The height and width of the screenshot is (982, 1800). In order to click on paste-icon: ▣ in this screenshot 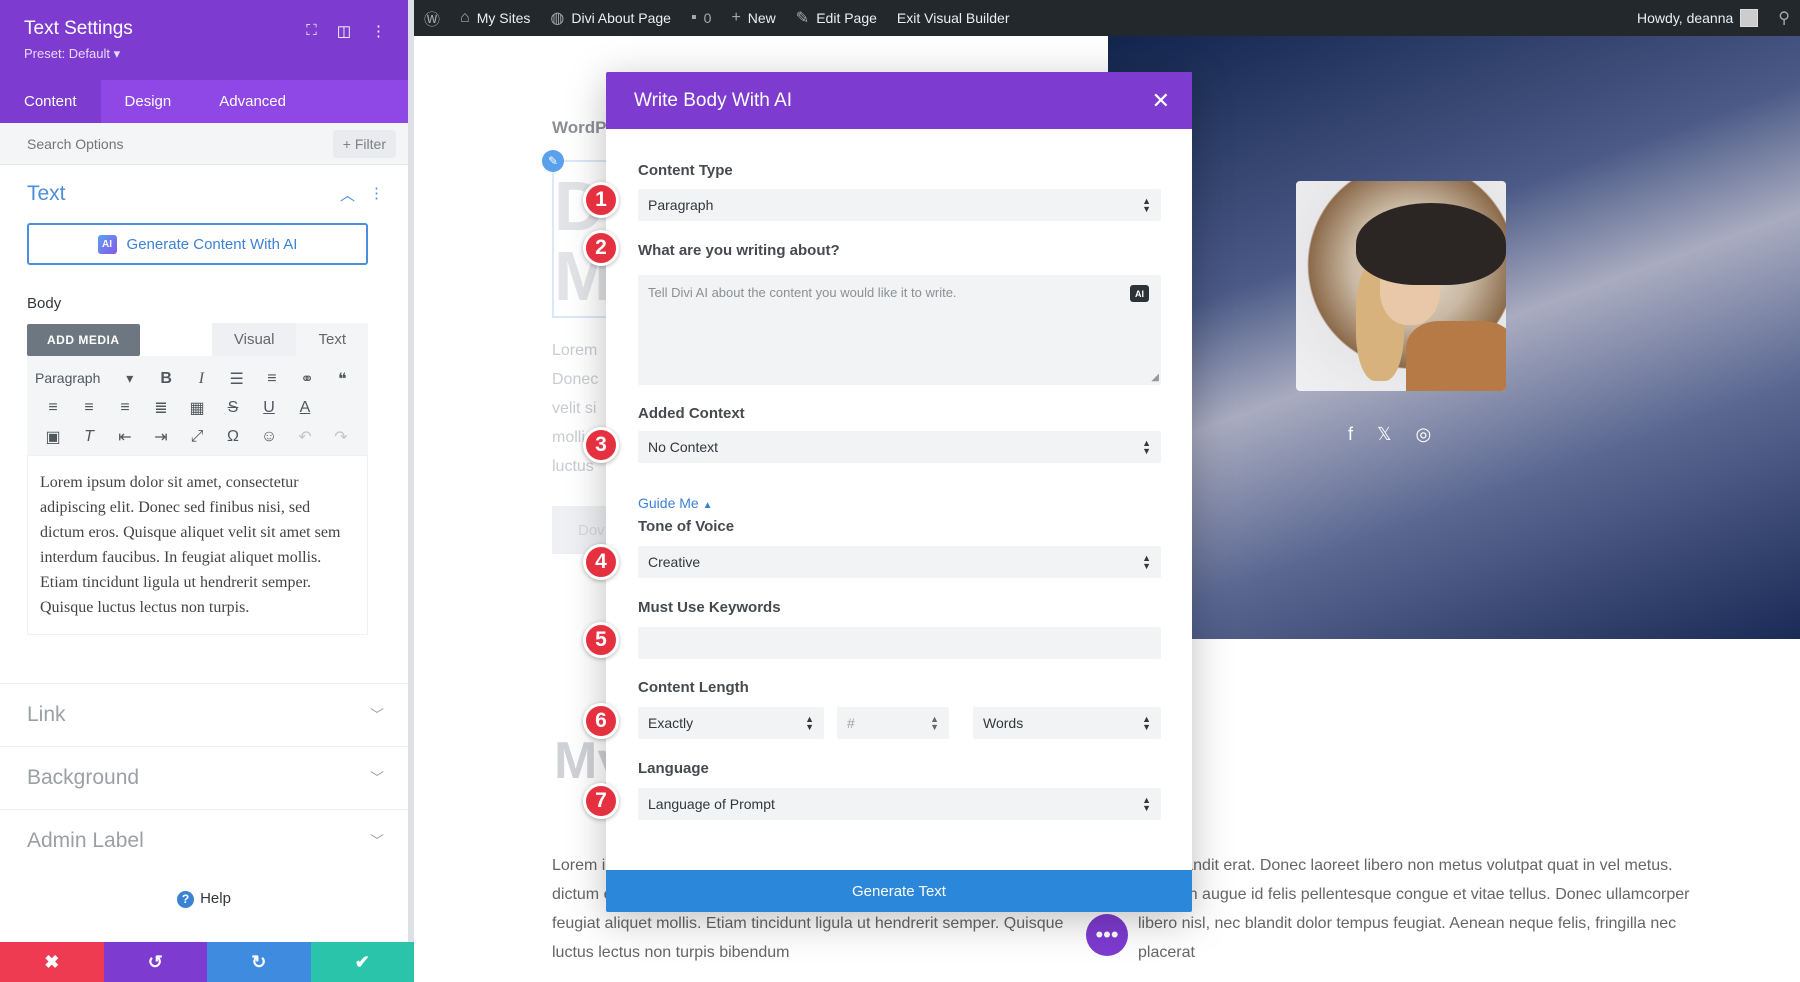, I will do `click(53, 437)`.